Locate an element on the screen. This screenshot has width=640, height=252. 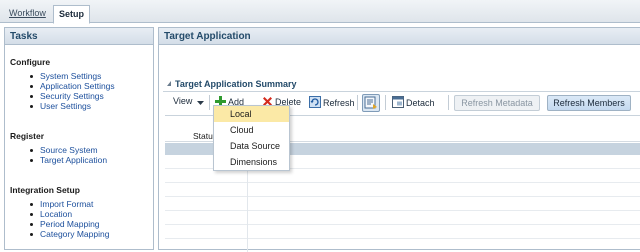
link-target-application: Target Application is located at coordinates (67, 160).